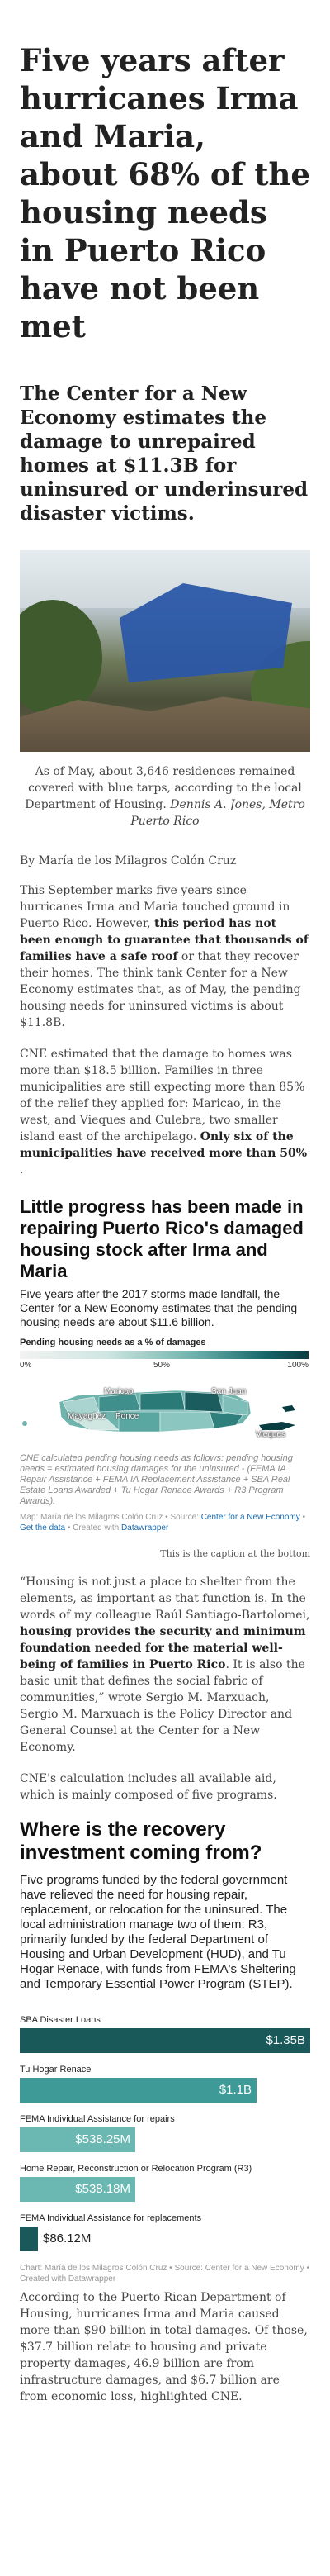 The image size is (330, 2576). What do you see at coordinates (60, 2020) in the screenshot?
I see `bar-label: SBA Disaster Loans` at bounding box center [60, 2020].